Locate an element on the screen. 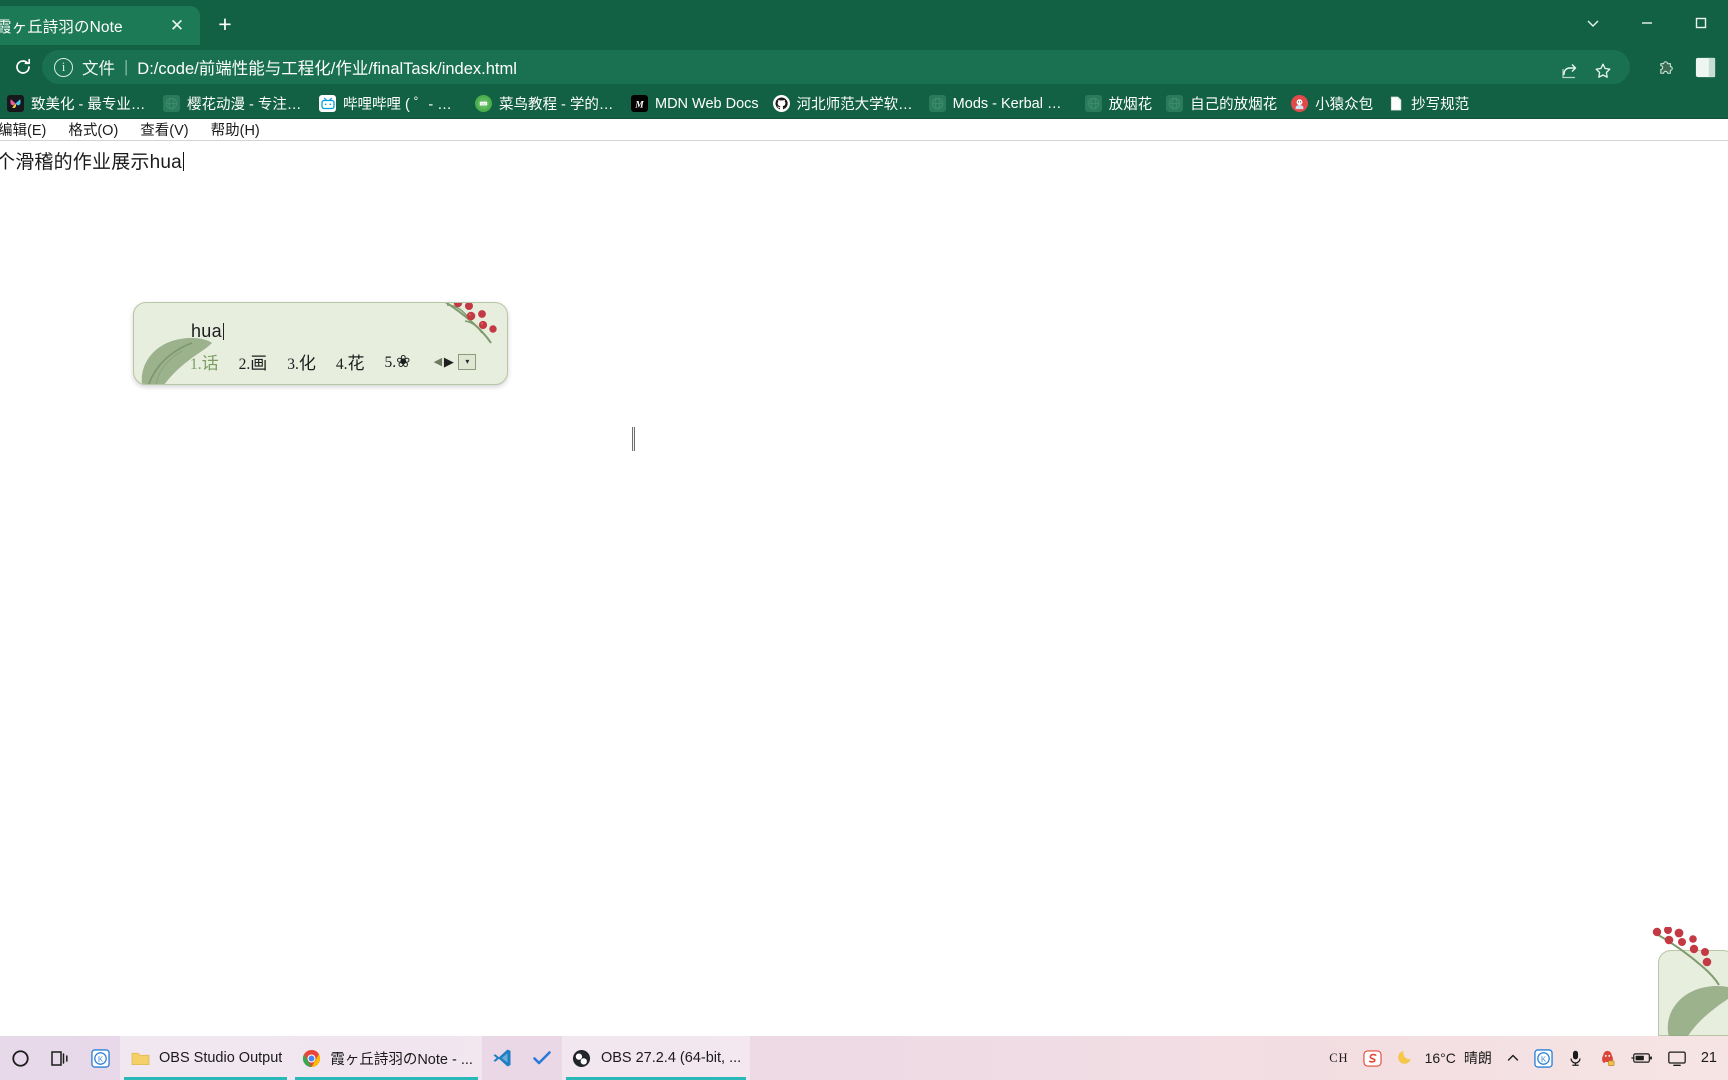 The width and height of the screenshot is (1728, 1080). clock: 21 is located at coordinates (1709, 1058).